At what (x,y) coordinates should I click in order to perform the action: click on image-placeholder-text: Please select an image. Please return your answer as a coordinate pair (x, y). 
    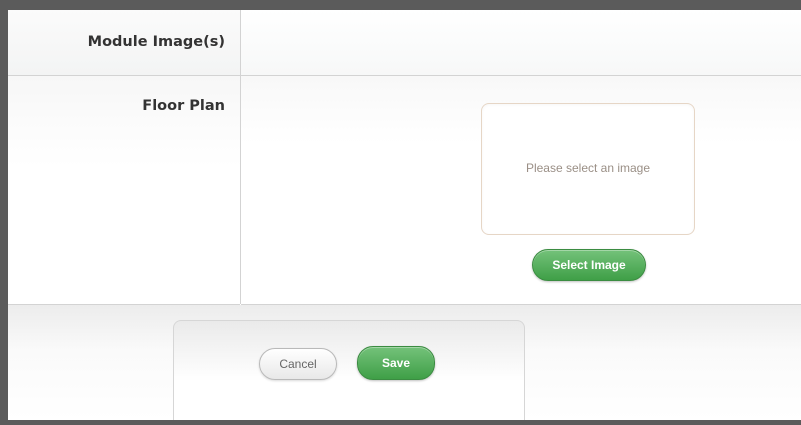
    Looking at the image, I should click on (588, 168).